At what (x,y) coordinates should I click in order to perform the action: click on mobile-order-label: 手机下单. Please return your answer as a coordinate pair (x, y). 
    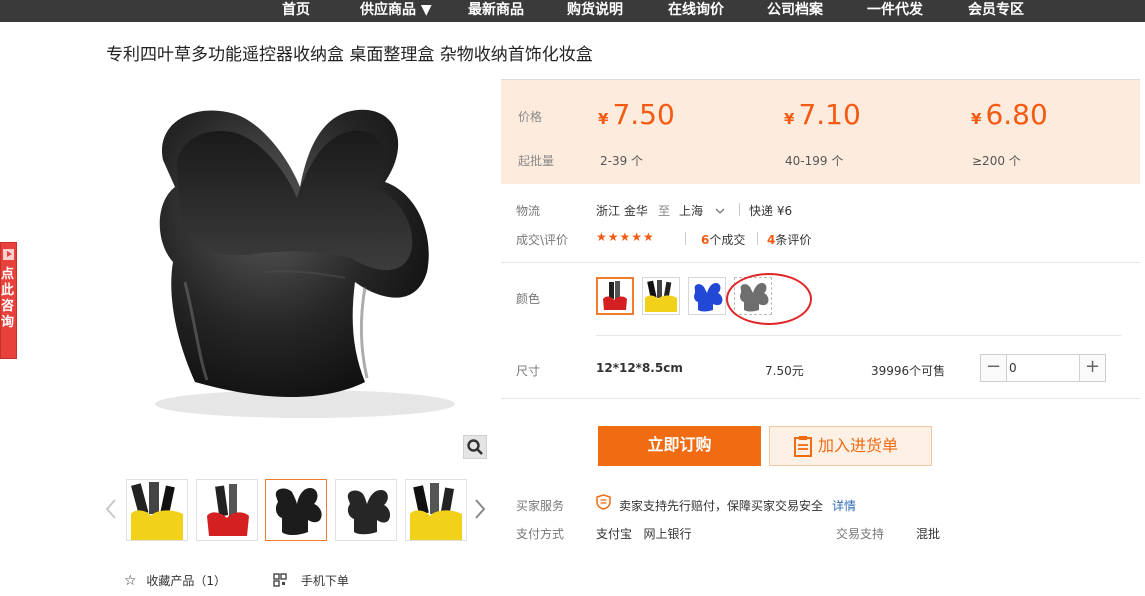
    Looking at the image, I should click on (324, 581).